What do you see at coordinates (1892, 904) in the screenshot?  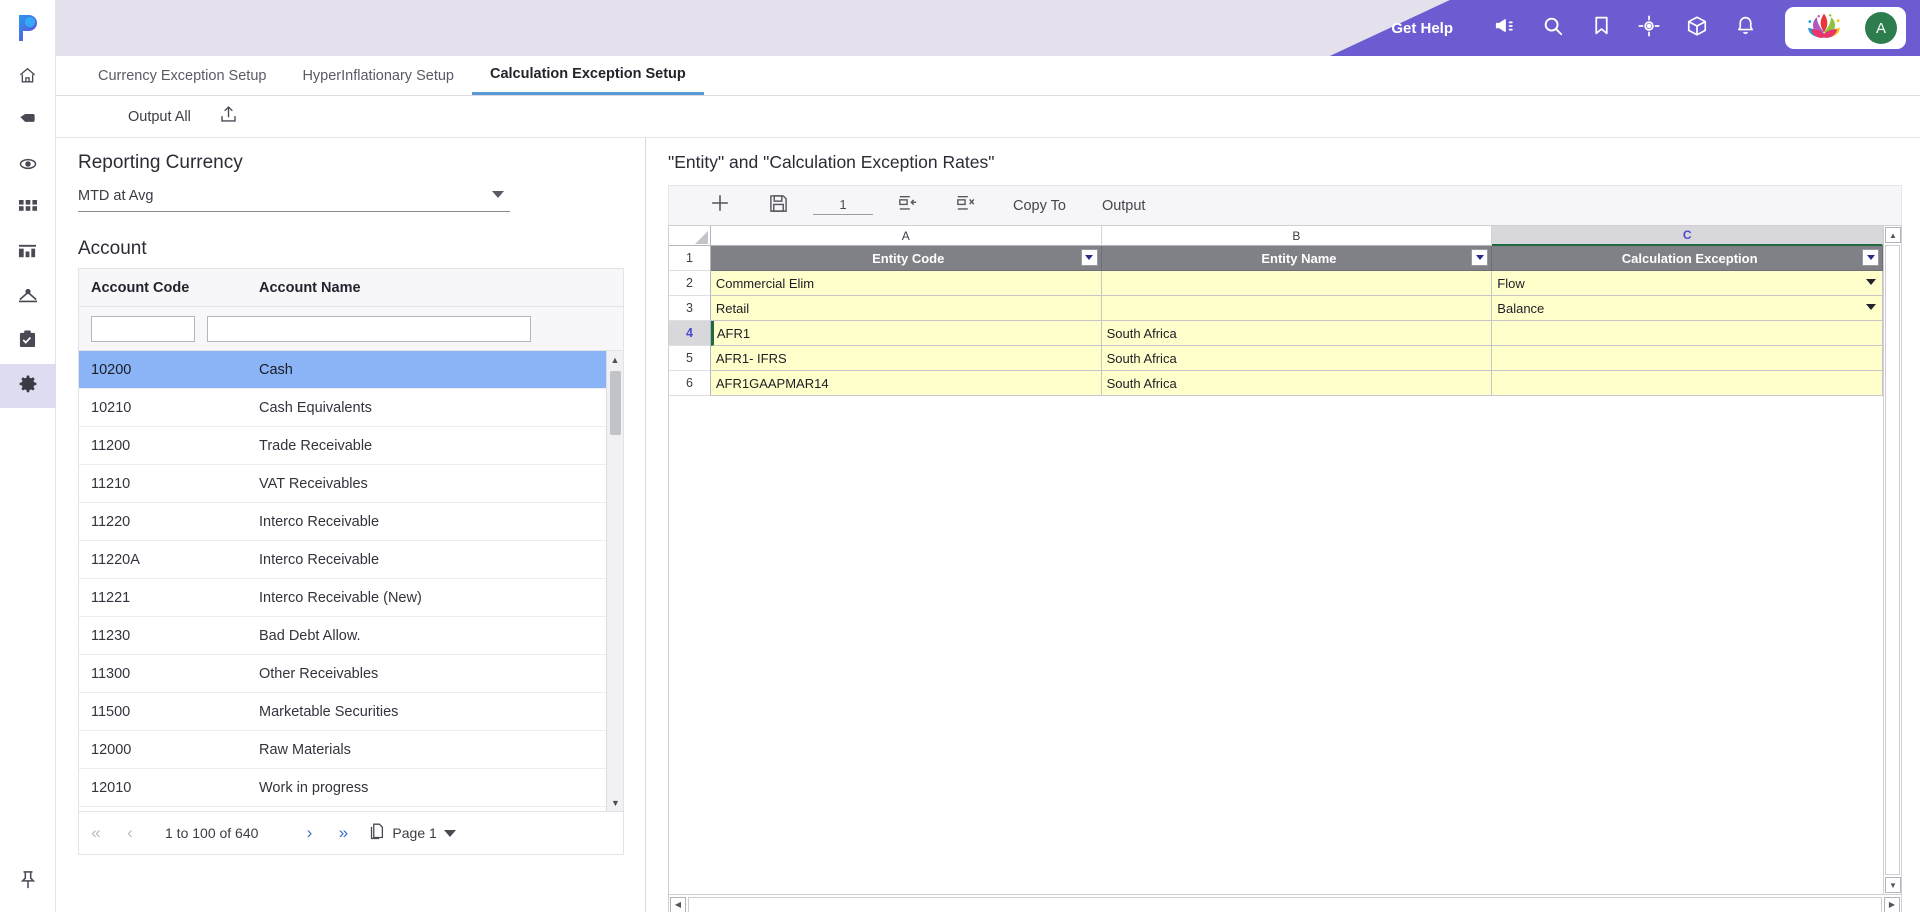 I see `sheet-scroll-right-button: ▶` at bounding box center [1892, 904].